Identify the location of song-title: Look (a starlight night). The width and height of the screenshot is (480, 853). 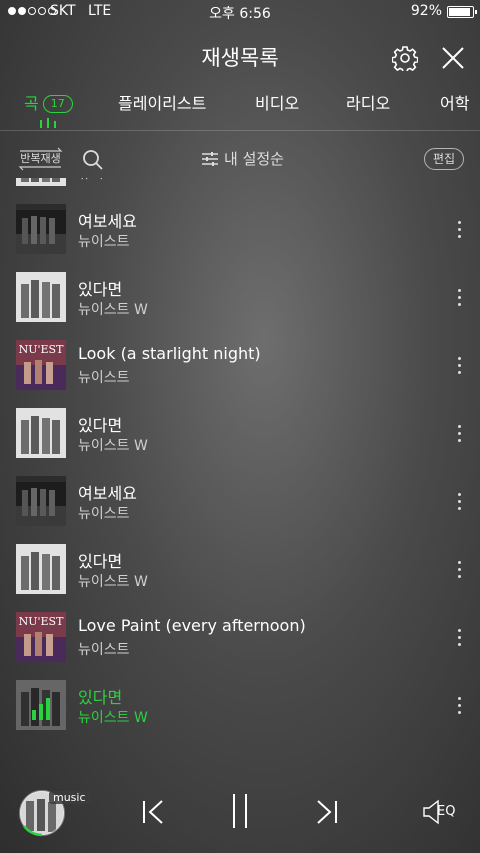
(169, 353).